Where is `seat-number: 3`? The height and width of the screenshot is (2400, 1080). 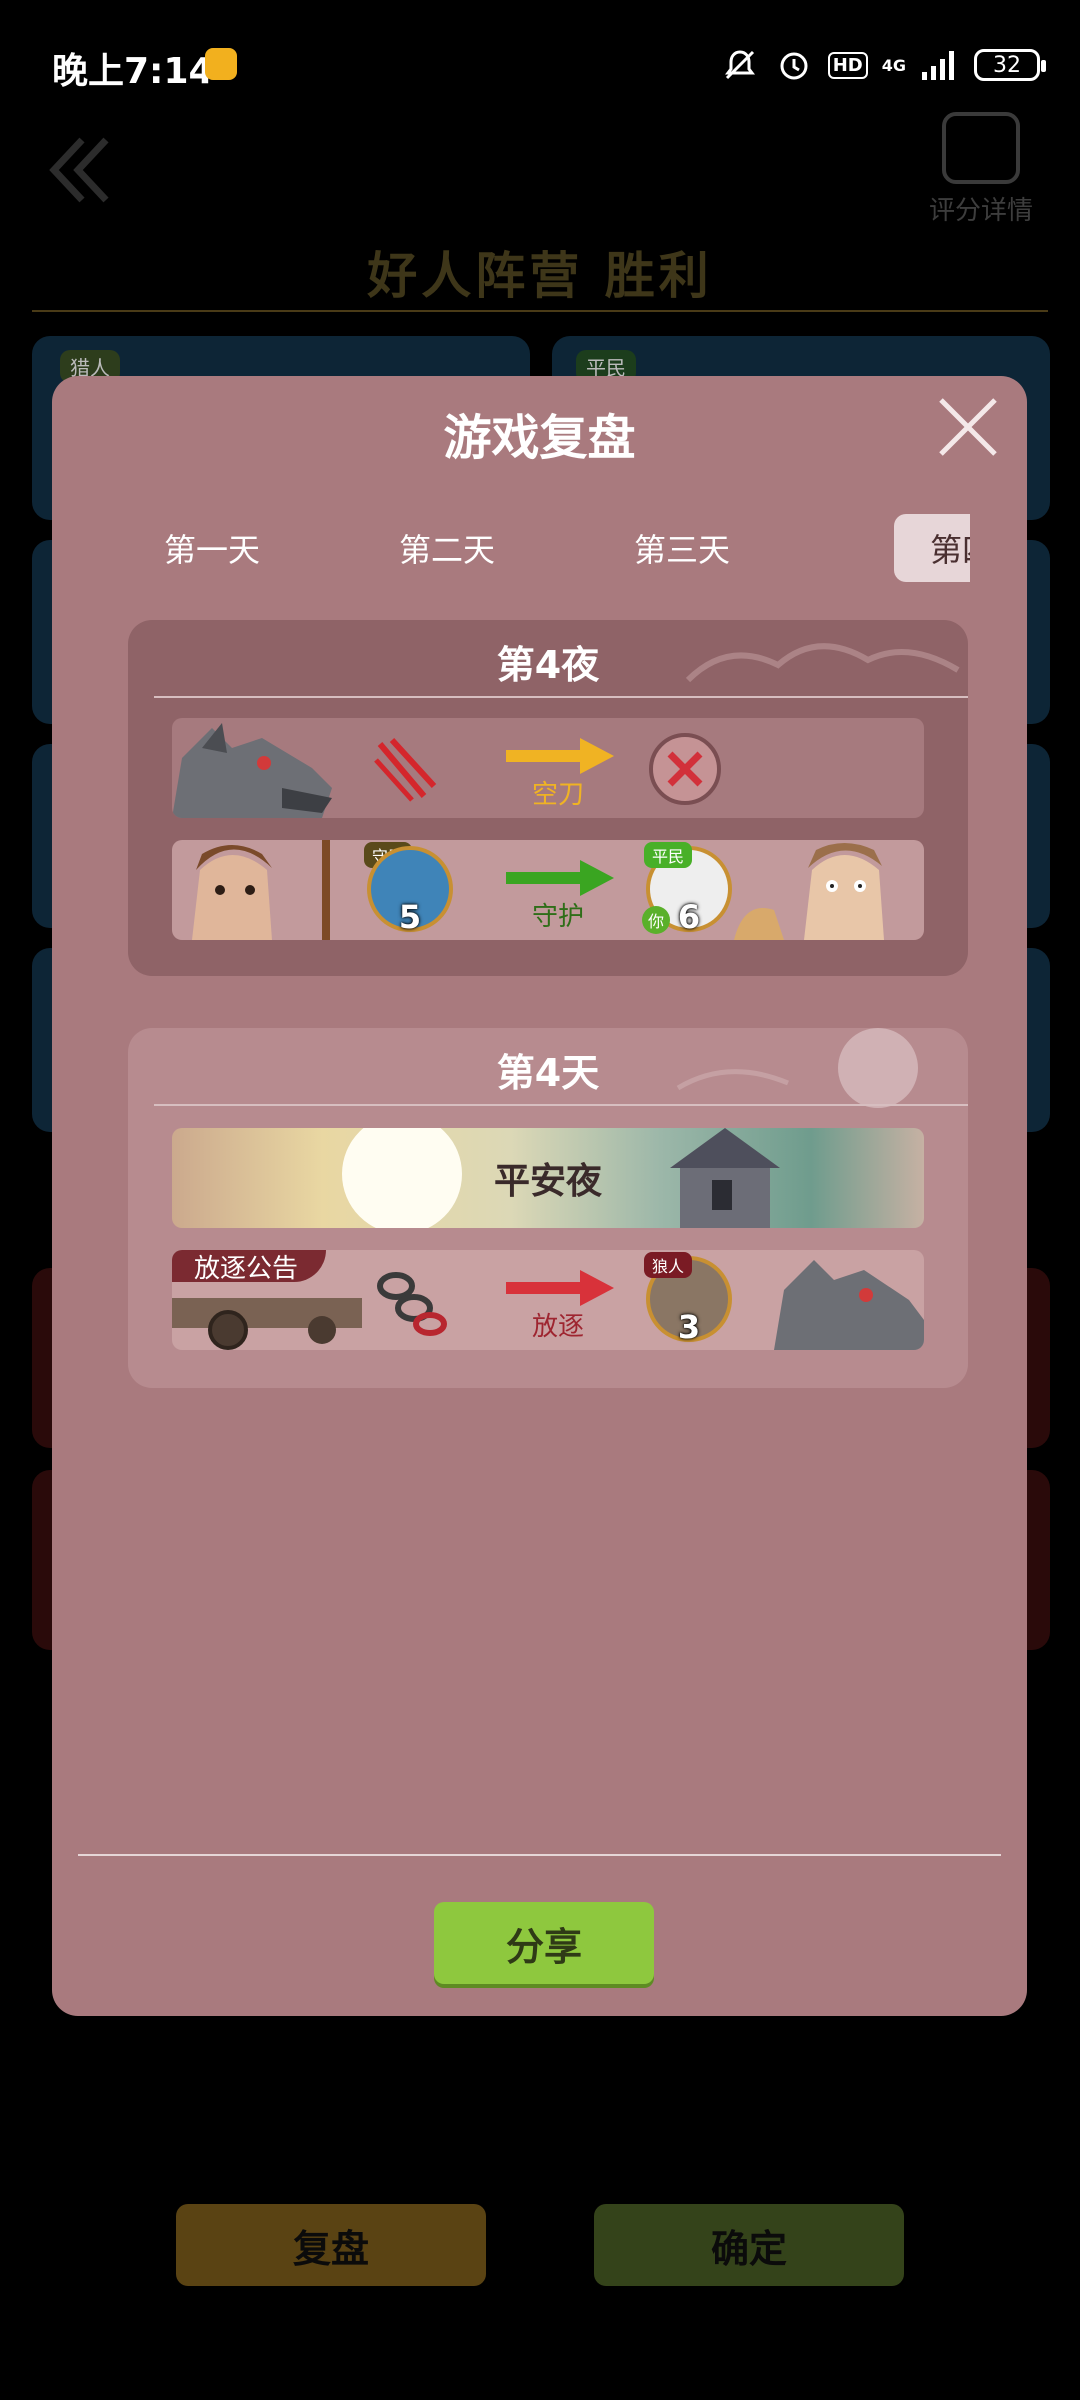
seat-number: 3 is located at coordinates (689, 1327).